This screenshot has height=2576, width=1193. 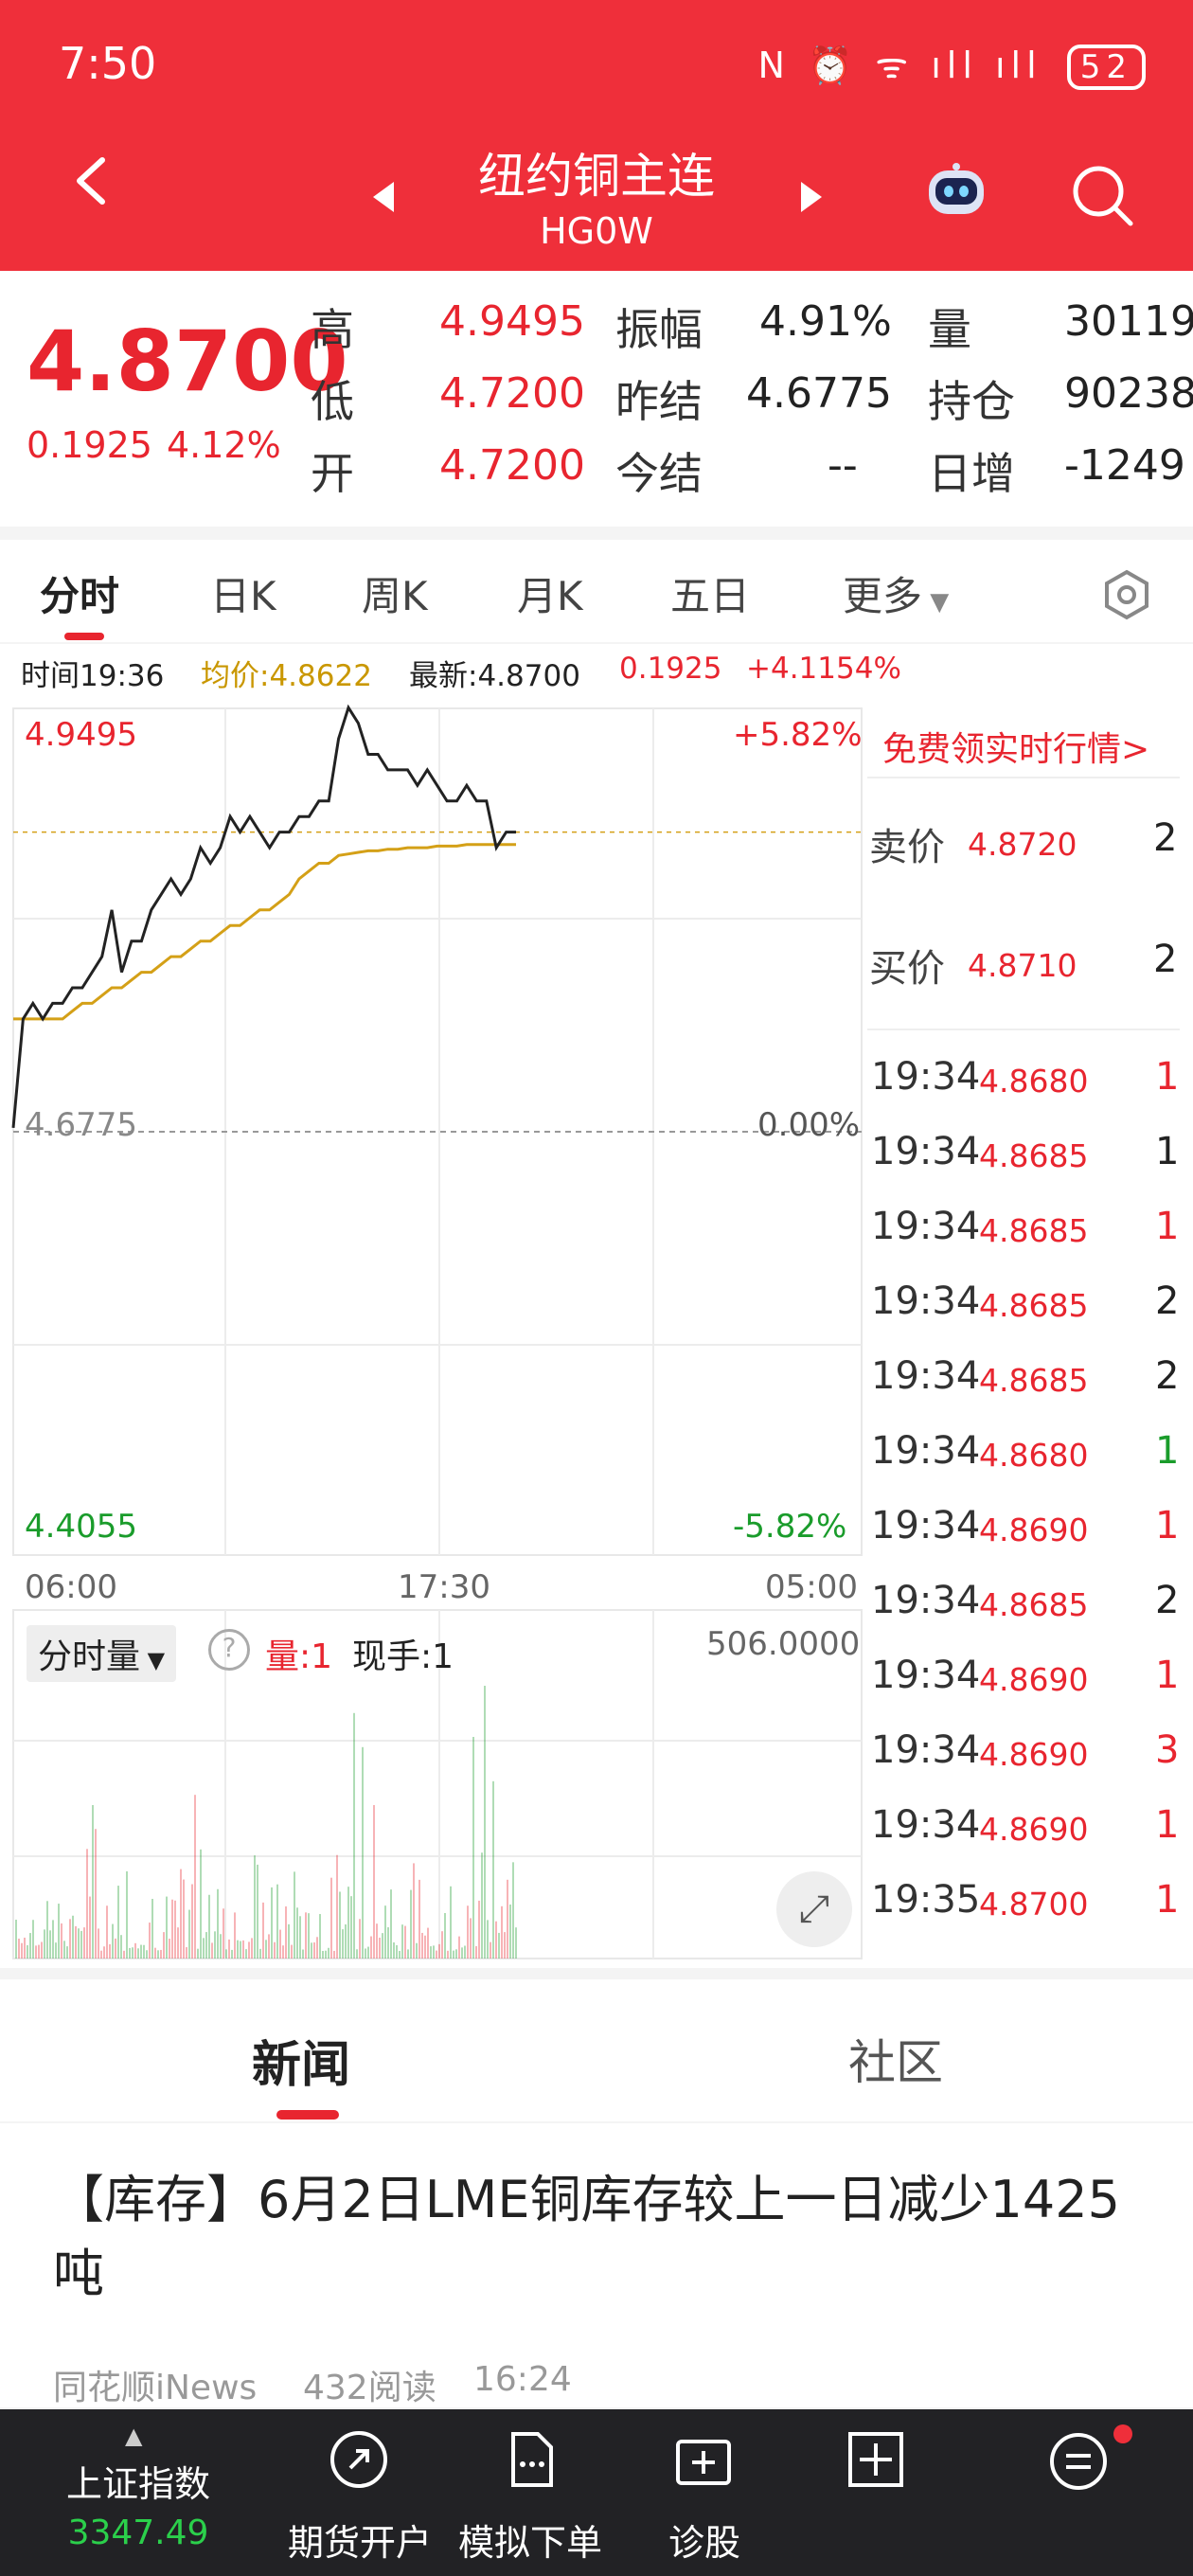 I want to click on news-source: 同花顺iNews, so click(x=155, y=2388).